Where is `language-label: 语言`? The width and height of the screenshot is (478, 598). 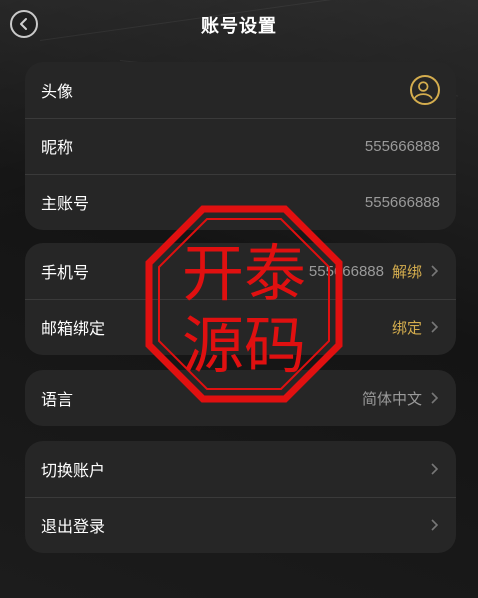 language-label: 语言 is located at coordinates (57, 399).